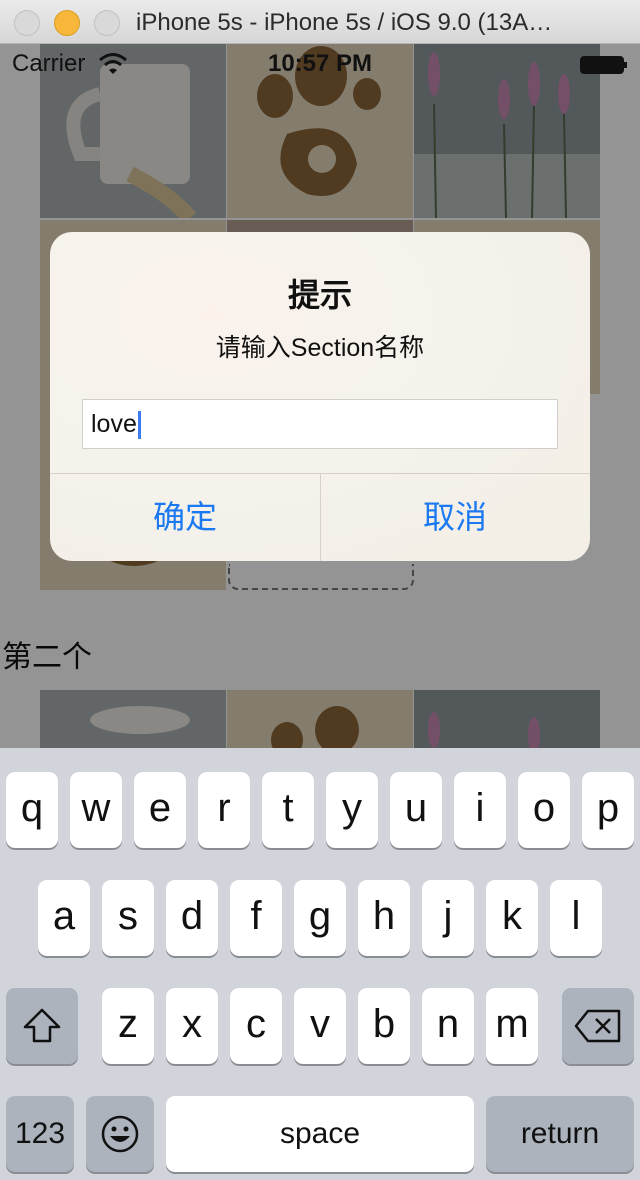 Image resolution: width=640 pixels, height=1180 pixels. I want to click on key-f: f, so click(256, 918).